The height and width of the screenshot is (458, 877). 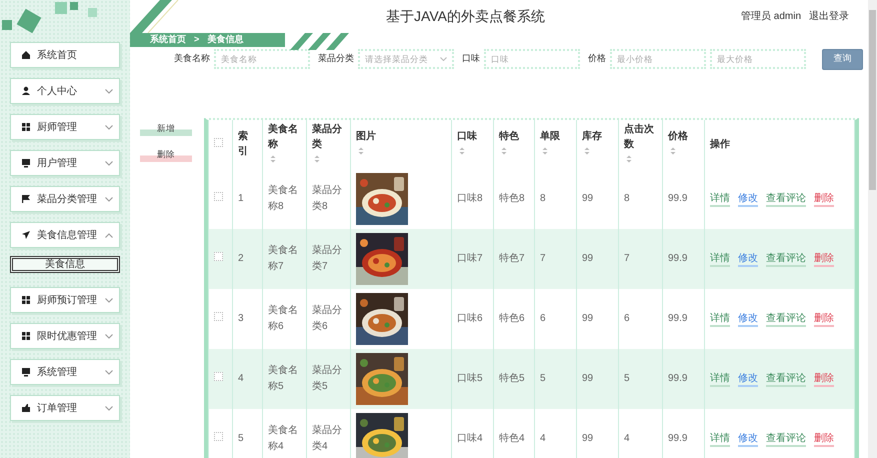 What do you see at coordinates (283, 258) in the screenshot?
I see `table-cell: 美食名称7` at bounding box center [283, 258].